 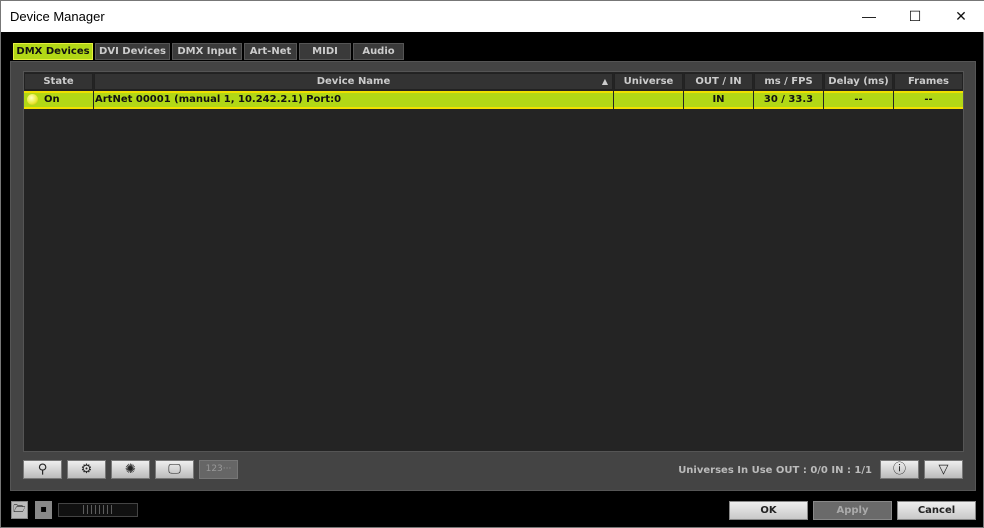 I want to click on monitor-button: 🖵, so click(x=174, y=469).